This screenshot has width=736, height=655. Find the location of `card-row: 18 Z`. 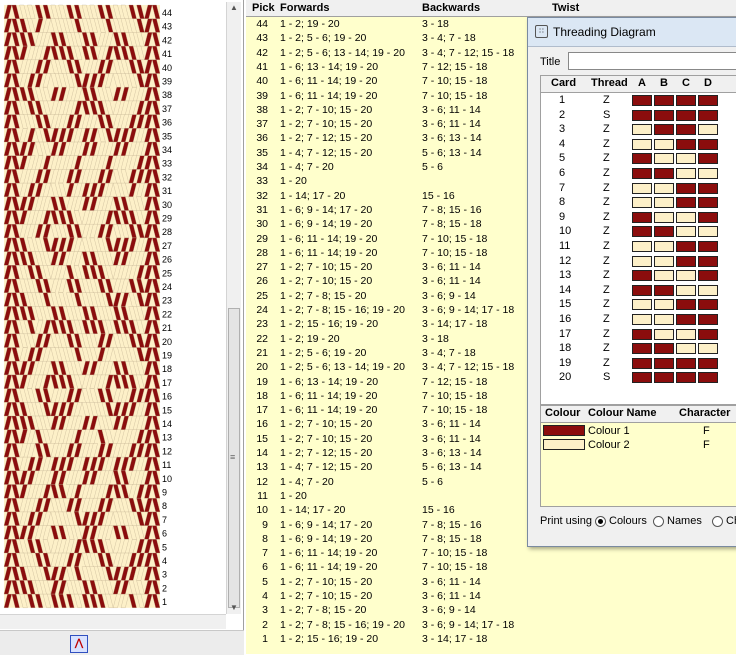

card-row: 18 Z is located at coordinates (638, 348).